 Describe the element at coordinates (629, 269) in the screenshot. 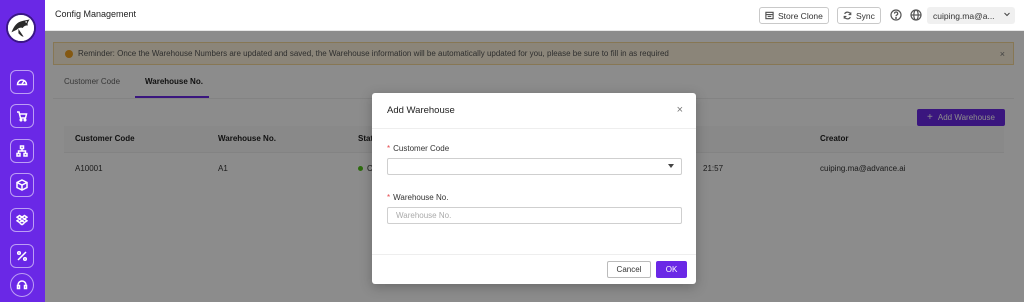

I see `cancel-button: Cancel` at that location.